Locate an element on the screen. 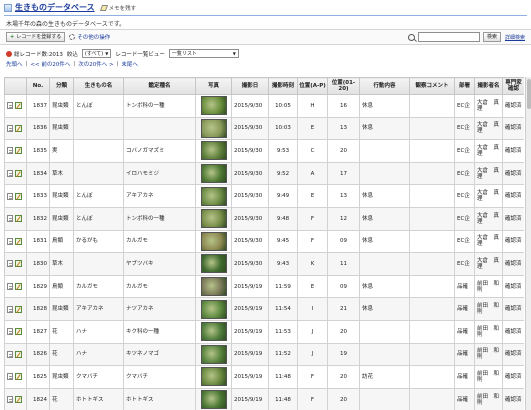 The image size is (531, 410). column-header: 撮影者名 is located at coordinates (488, 86).